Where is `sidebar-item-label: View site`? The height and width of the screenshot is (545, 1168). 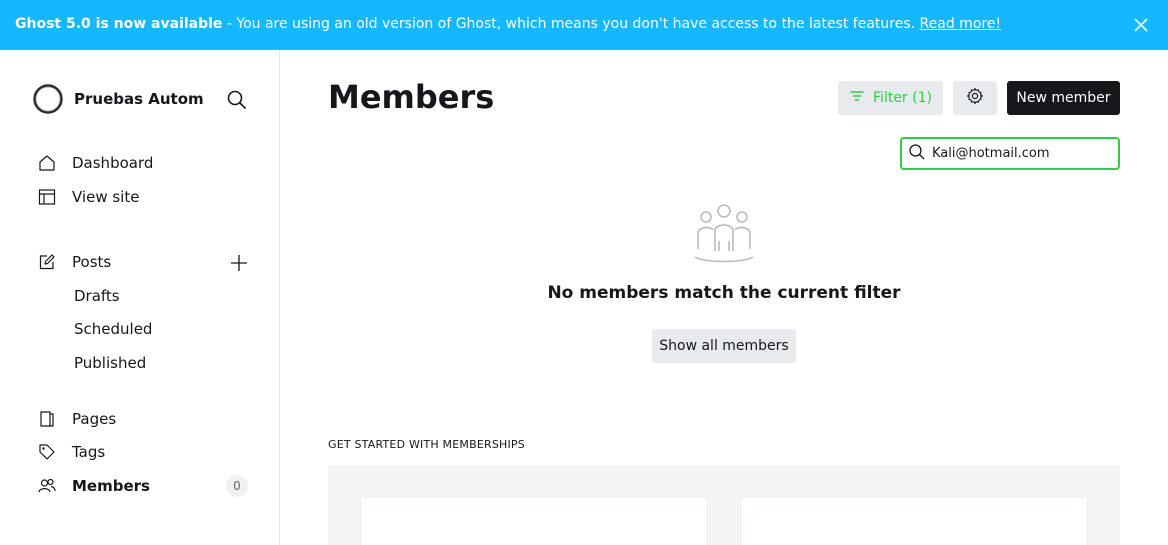
sidebar-item-label: View site is located at coordinates (106, 197).